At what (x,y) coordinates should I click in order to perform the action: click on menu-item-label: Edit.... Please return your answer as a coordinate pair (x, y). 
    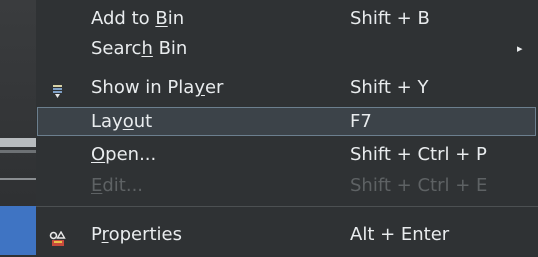
    Looking at the image, I should click on (117, 185).